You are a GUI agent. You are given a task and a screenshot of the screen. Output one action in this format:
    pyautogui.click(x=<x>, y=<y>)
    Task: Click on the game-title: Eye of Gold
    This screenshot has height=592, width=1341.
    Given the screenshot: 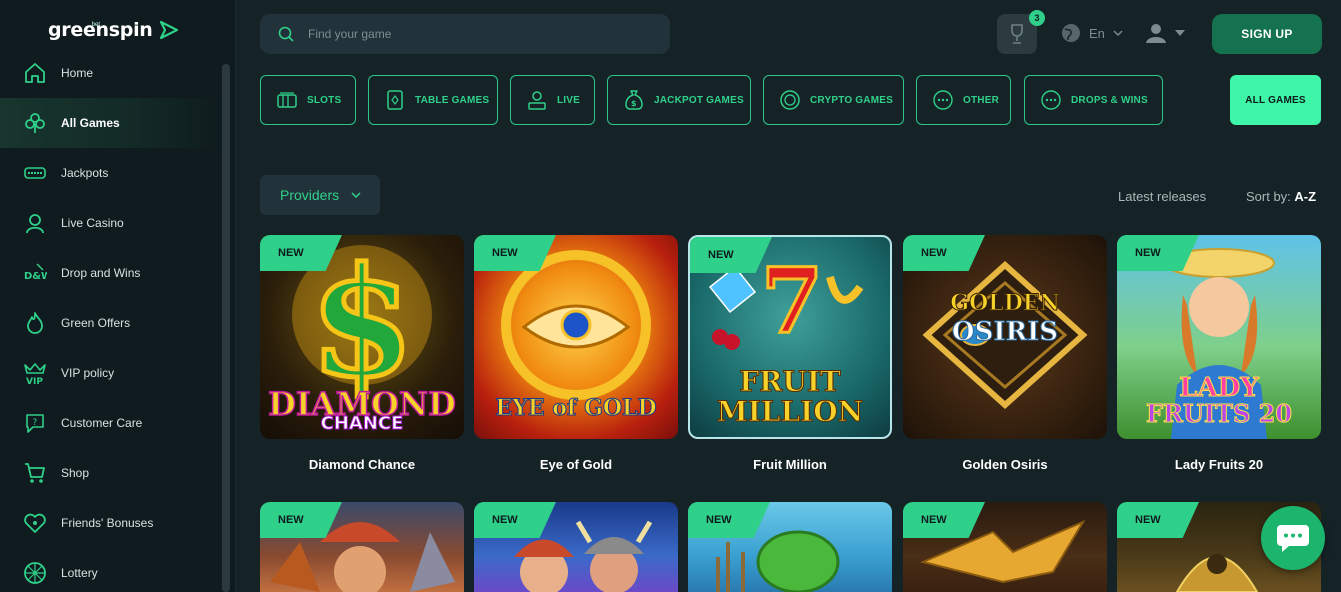 What is the action you would take?
    pyautogui.click(x=576, y=464)
    